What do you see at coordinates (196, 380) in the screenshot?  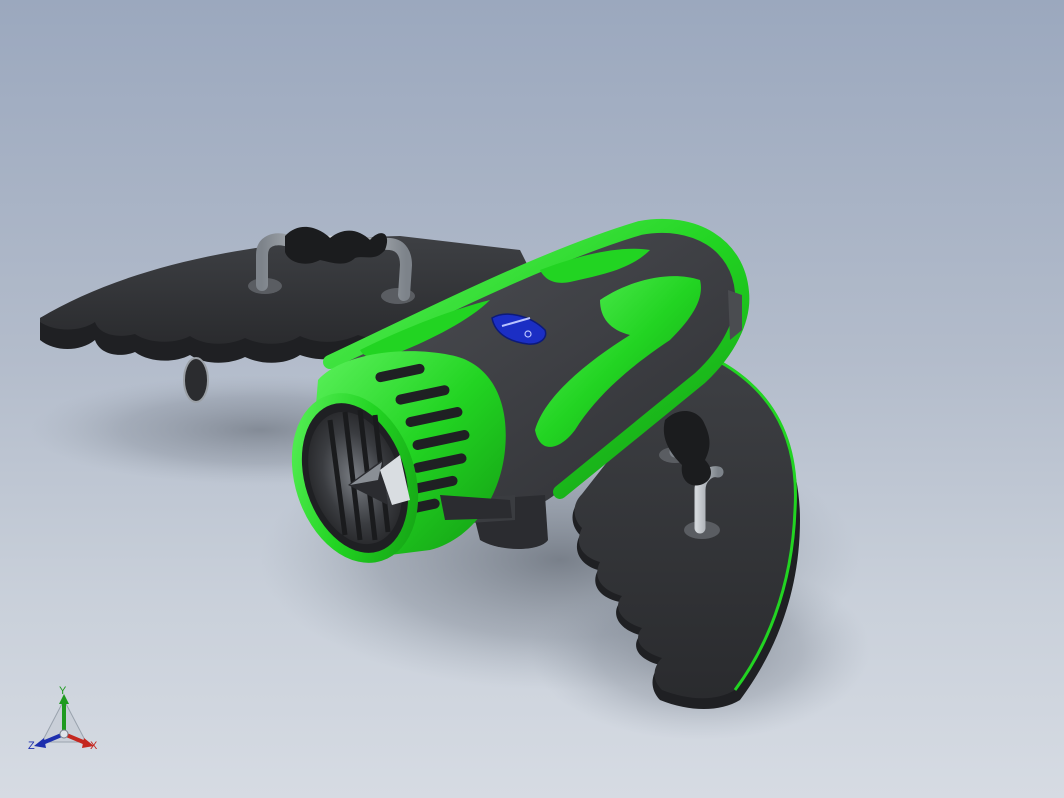 I see `left-fin` at bounding box center [196, 380].